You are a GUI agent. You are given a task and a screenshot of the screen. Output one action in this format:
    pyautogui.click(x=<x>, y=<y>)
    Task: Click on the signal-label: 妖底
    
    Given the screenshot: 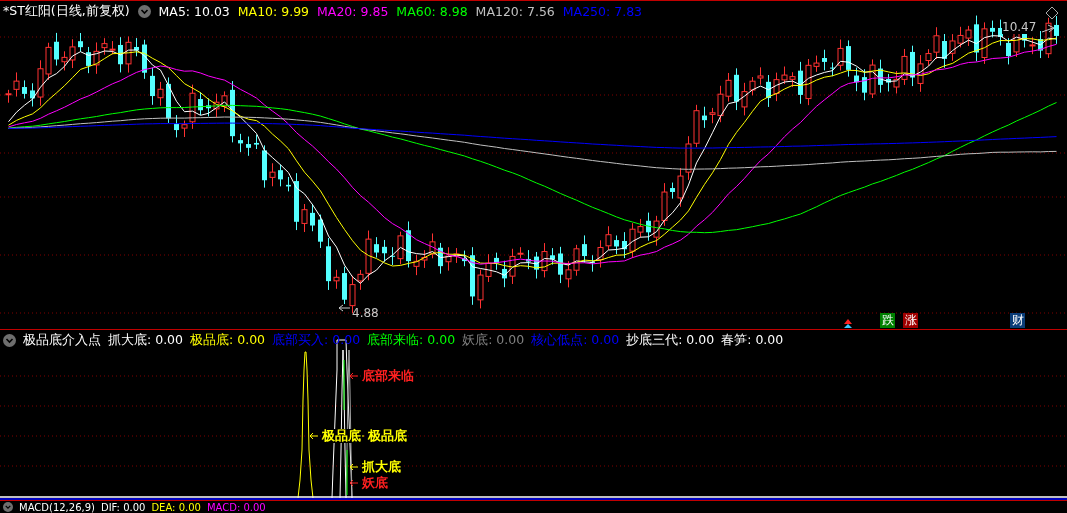 What is the action you would take?
    pyautogui.click(x=375, y=483)
    